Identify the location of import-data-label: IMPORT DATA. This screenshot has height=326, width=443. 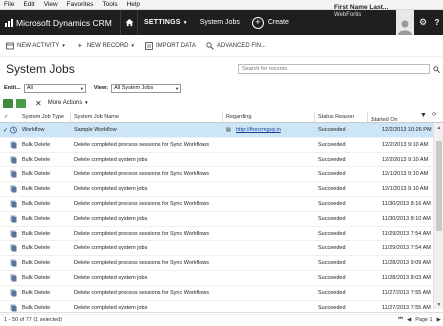
(175, 45).